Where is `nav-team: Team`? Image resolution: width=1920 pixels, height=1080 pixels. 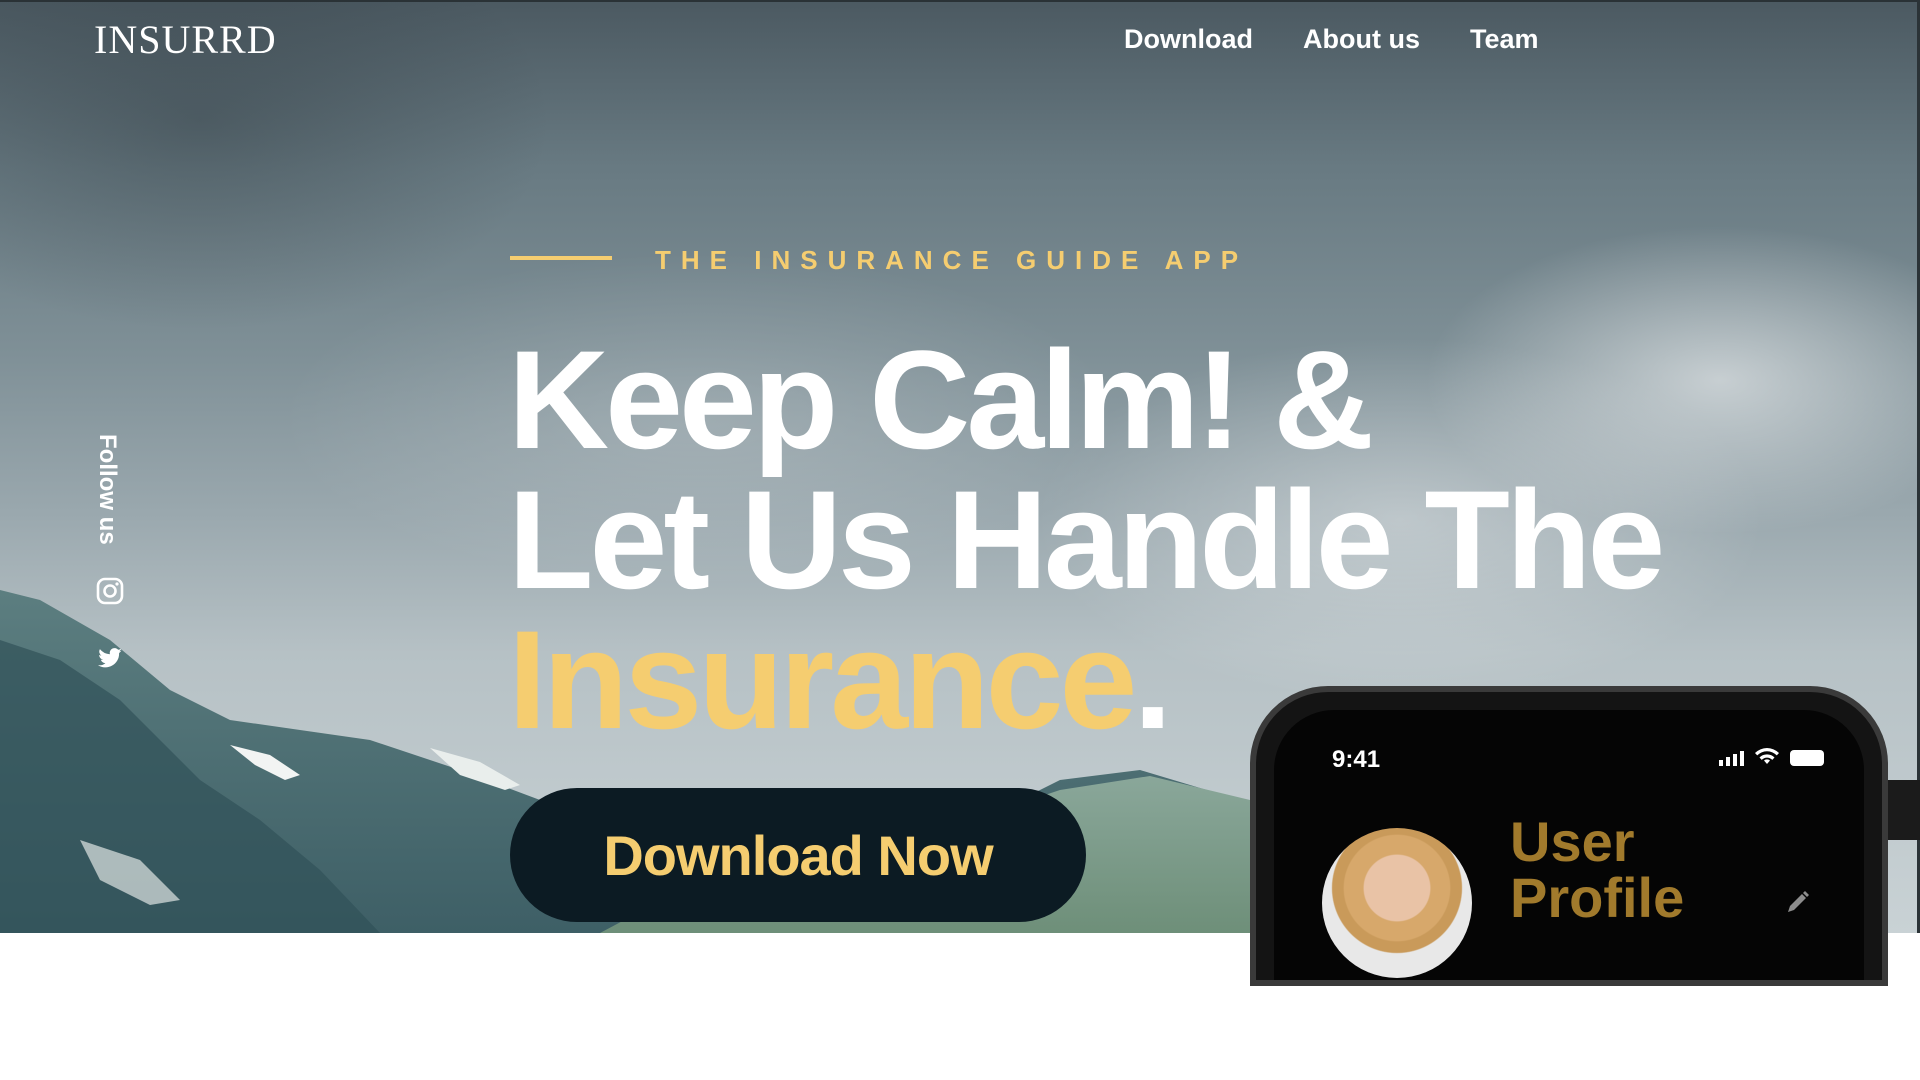 nav-team: Team is located at coordinates (1504, 39).